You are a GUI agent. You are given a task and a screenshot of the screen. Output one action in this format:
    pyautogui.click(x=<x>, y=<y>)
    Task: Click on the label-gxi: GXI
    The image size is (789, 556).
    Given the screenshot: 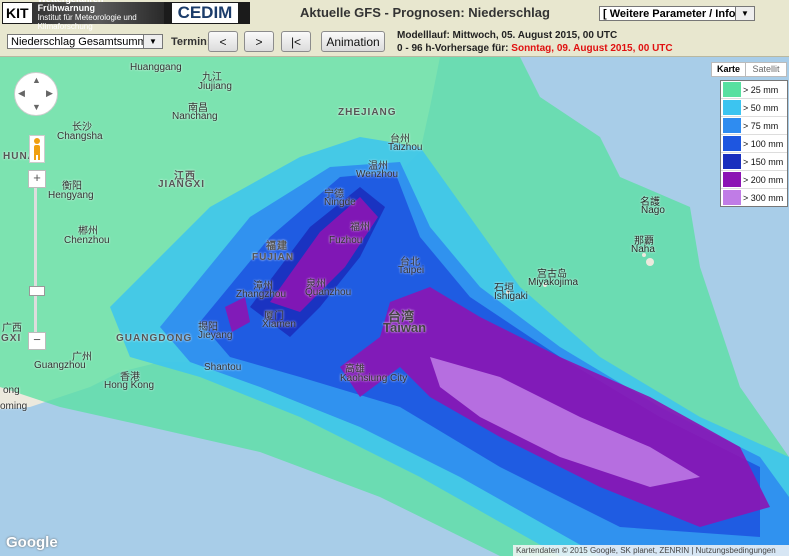 What is the action you would take?
    pyautogui.click(x=11, y=338)
    